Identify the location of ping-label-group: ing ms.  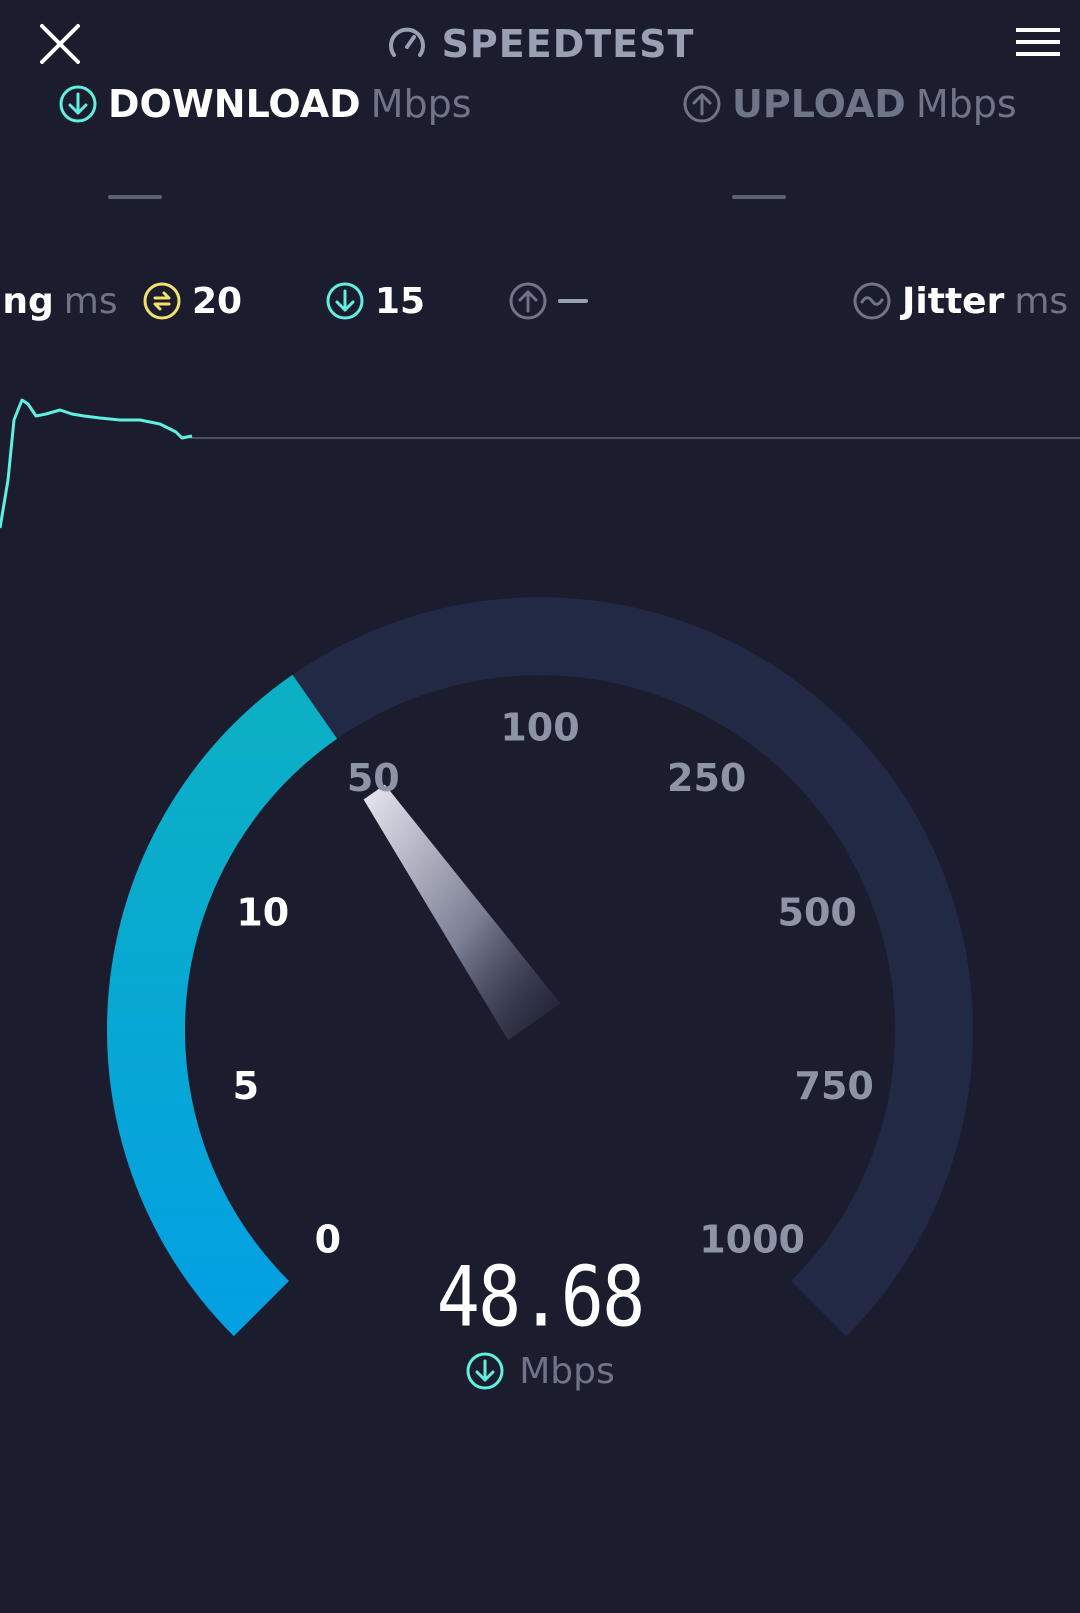
(59, 301).